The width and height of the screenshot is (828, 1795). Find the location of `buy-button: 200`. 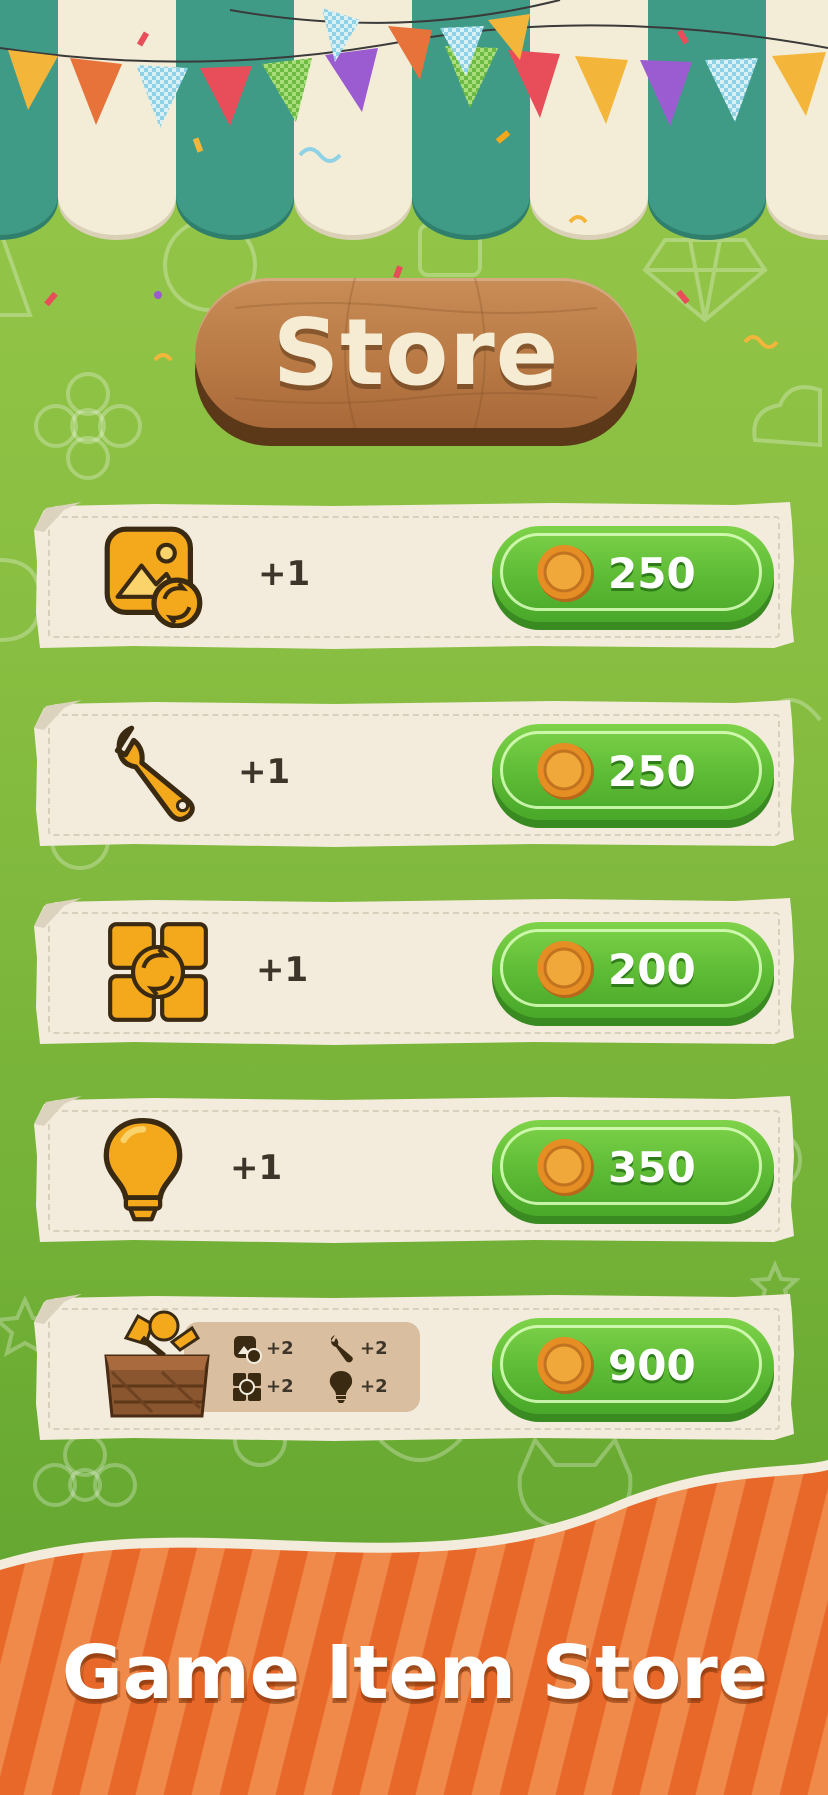

buy-button: 200 is located at coordinates (633, 974).